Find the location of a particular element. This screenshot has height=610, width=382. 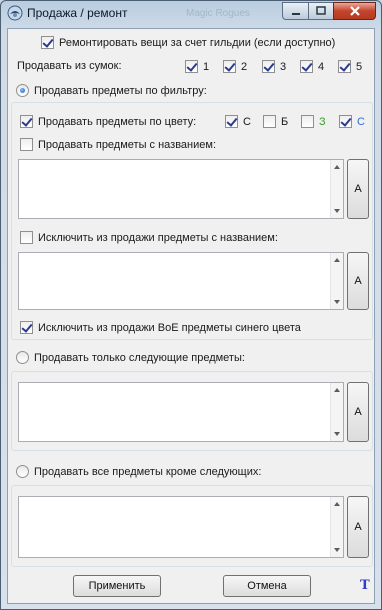

bag-4-option: 4 is located at coordinates (312, 66).